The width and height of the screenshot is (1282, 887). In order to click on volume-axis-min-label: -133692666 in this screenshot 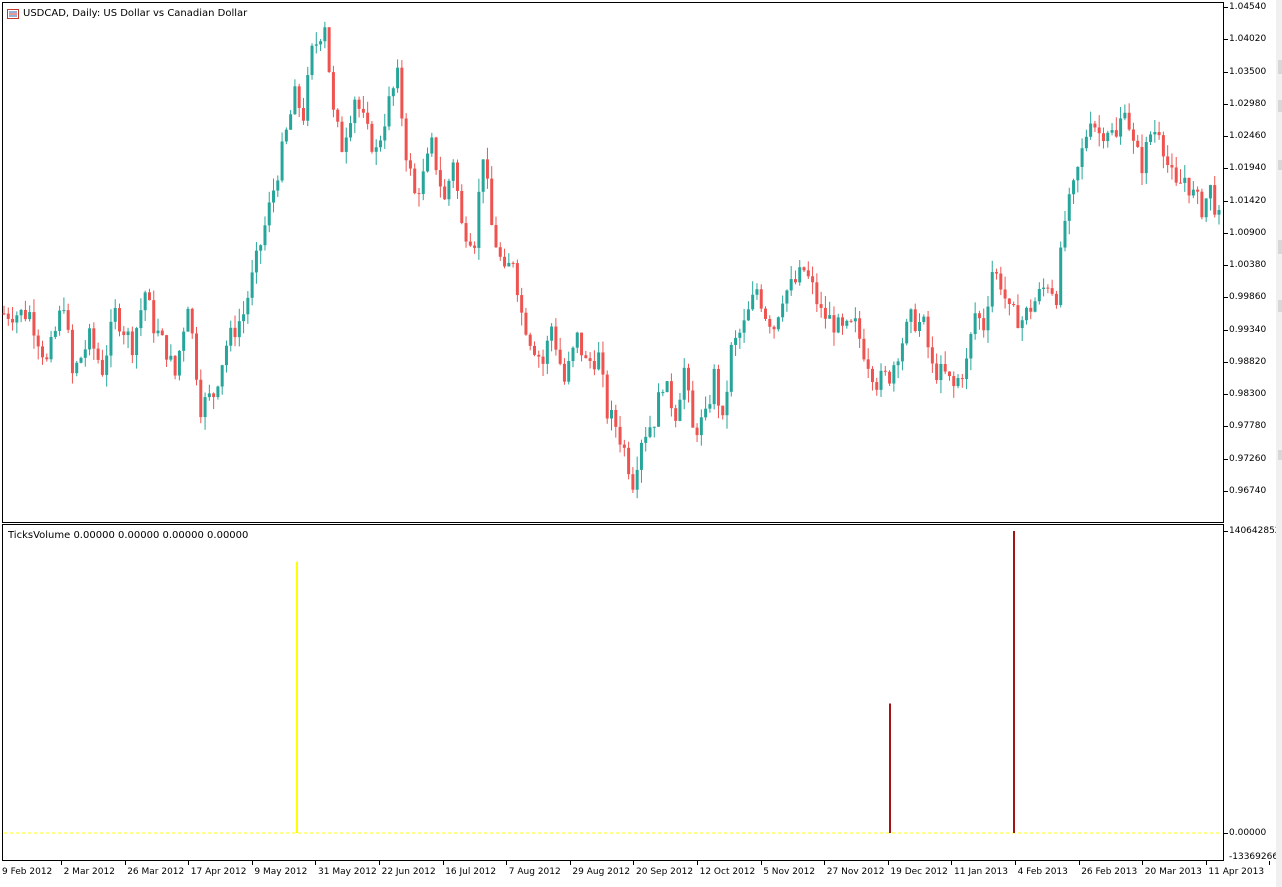, I will do `click(1255, 857)`.